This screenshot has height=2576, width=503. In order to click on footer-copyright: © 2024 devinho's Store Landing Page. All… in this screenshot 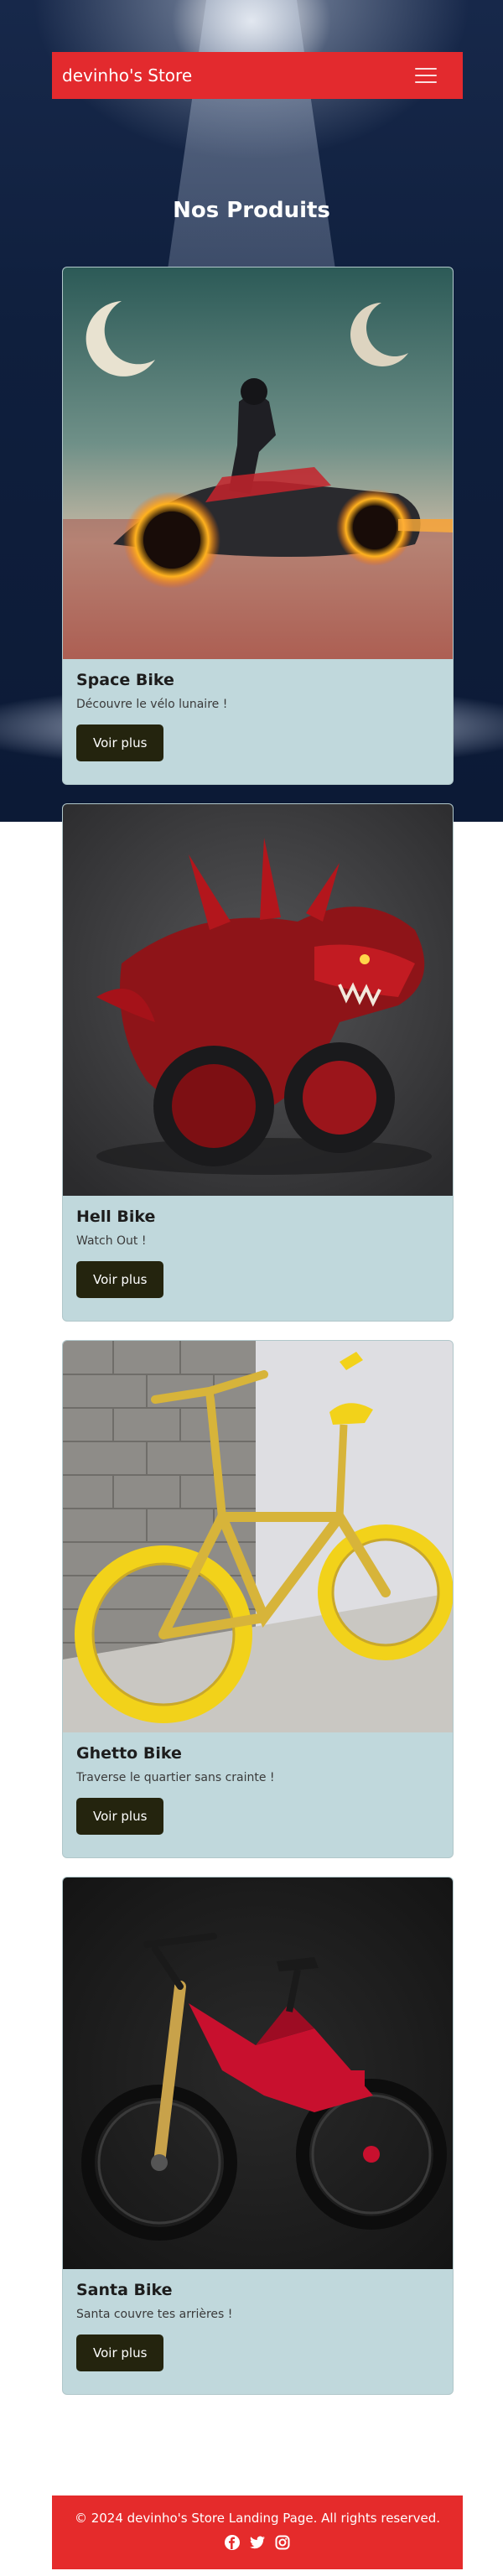, I will do `click(257, 2518)`.